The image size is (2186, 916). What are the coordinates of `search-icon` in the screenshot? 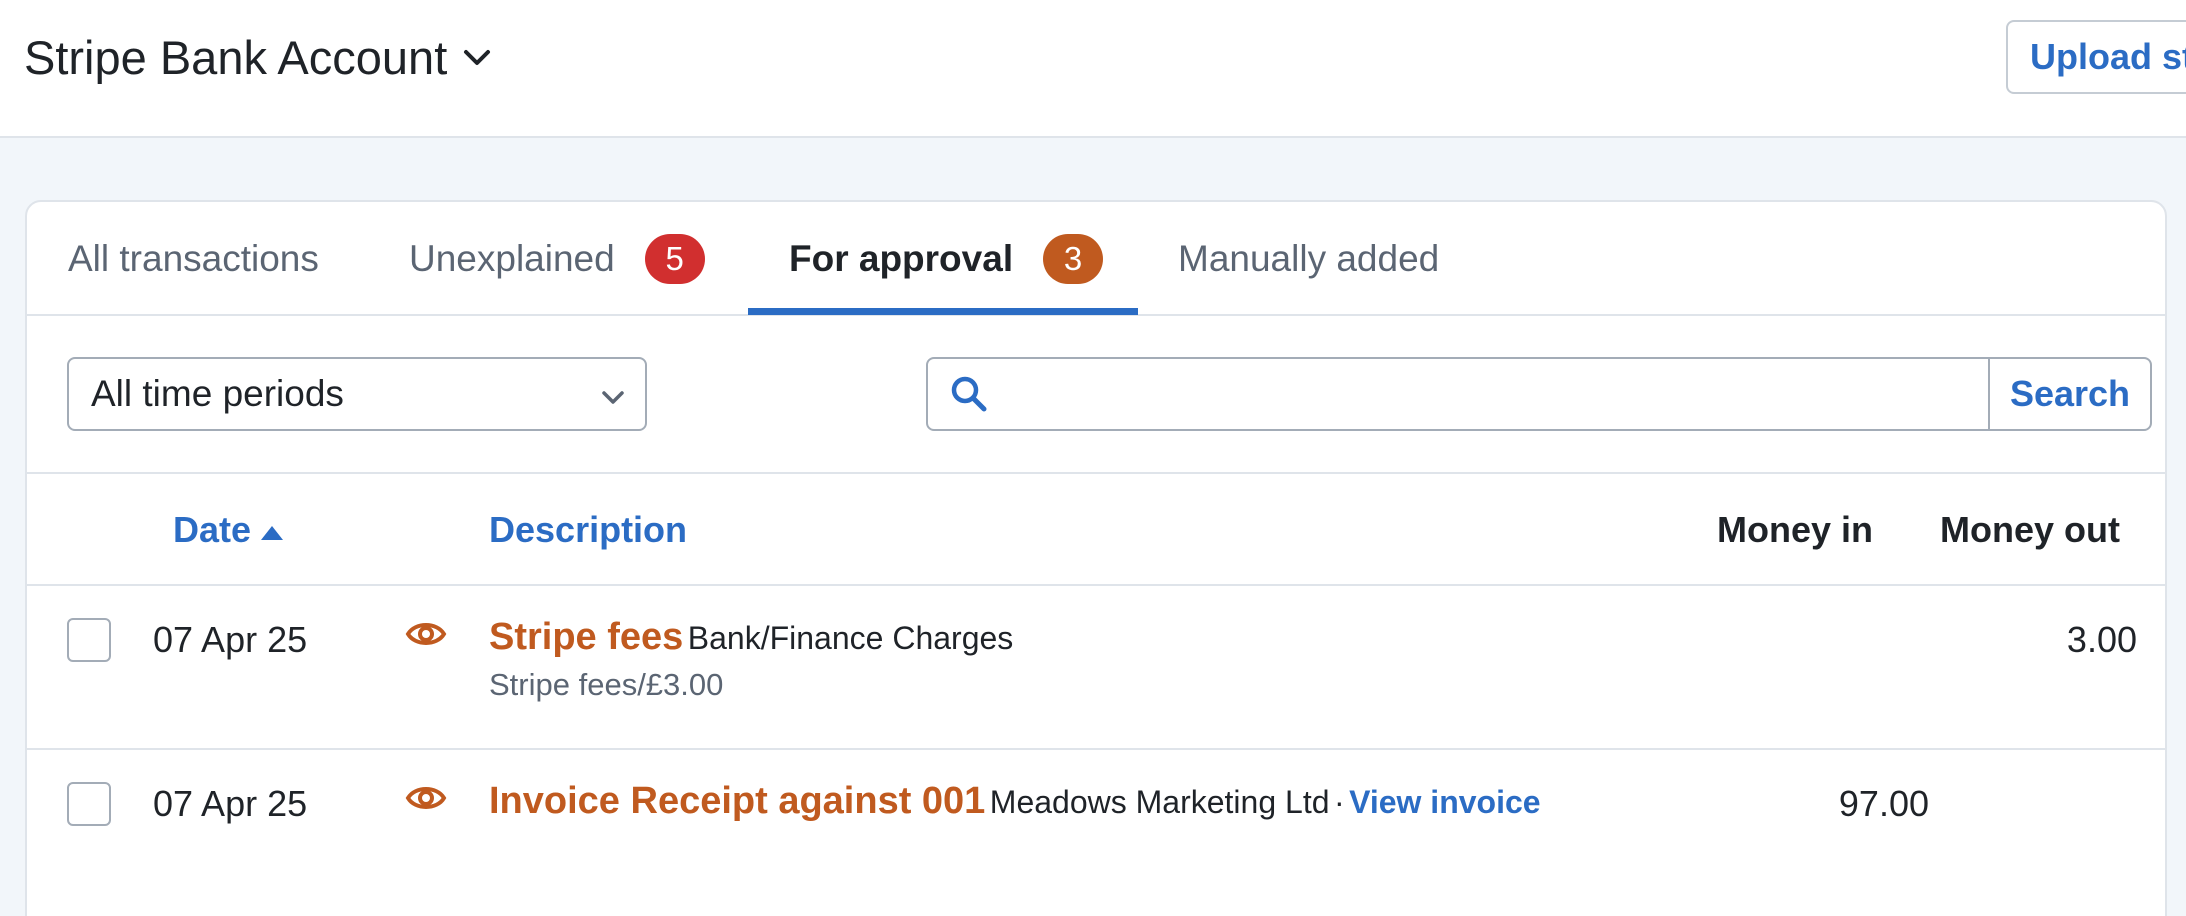 It's located at (969, 394).